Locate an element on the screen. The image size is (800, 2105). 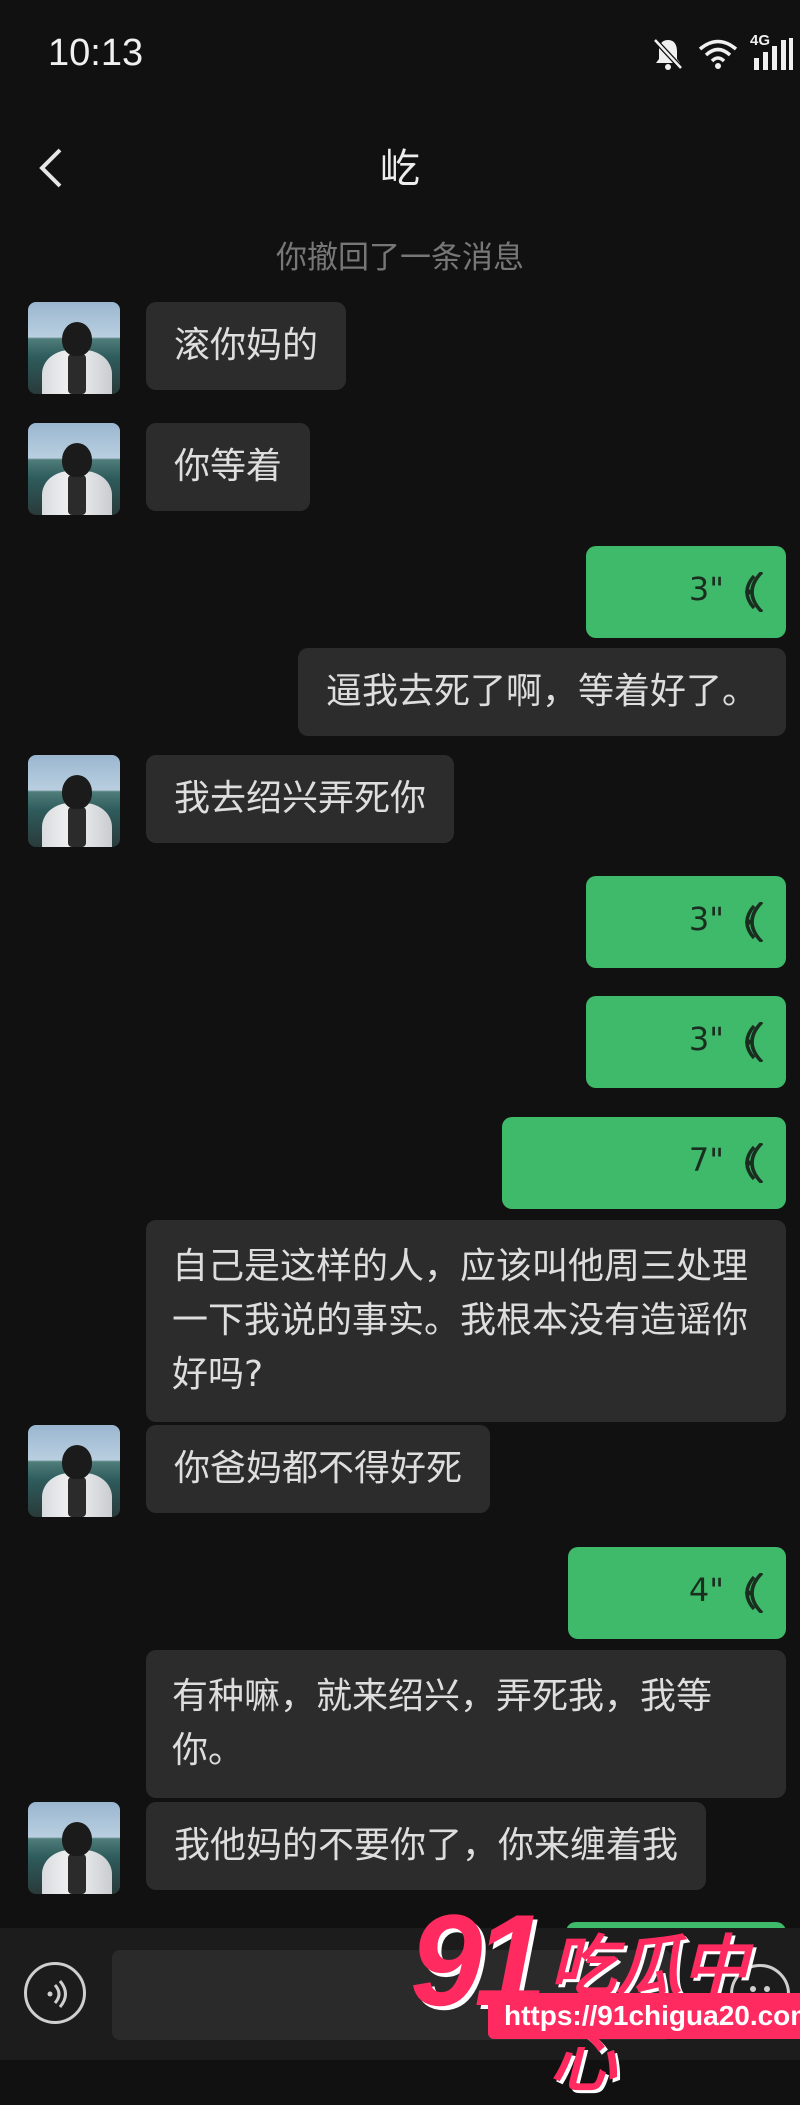
cellular-signal-icon: 4G is located at coordinates (772, 52).